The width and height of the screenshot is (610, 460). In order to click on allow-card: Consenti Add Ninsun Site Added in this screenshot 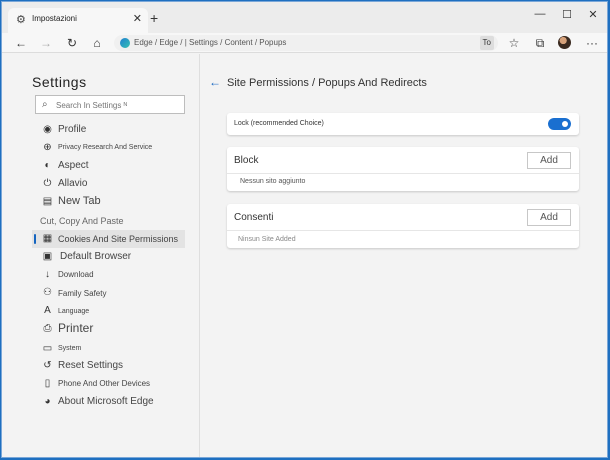, I will do `click(403, 226)`.